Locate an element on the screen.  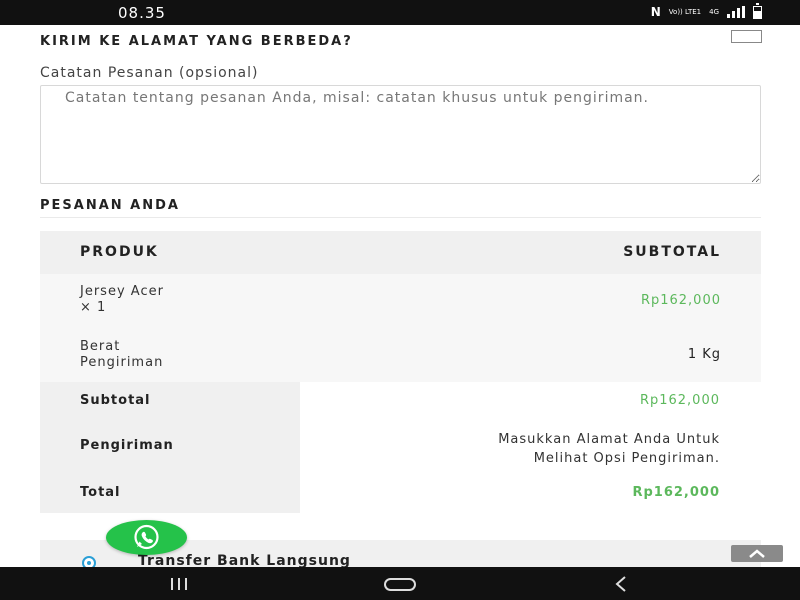
nfc-icon: N is located at coordinates (655, 12).